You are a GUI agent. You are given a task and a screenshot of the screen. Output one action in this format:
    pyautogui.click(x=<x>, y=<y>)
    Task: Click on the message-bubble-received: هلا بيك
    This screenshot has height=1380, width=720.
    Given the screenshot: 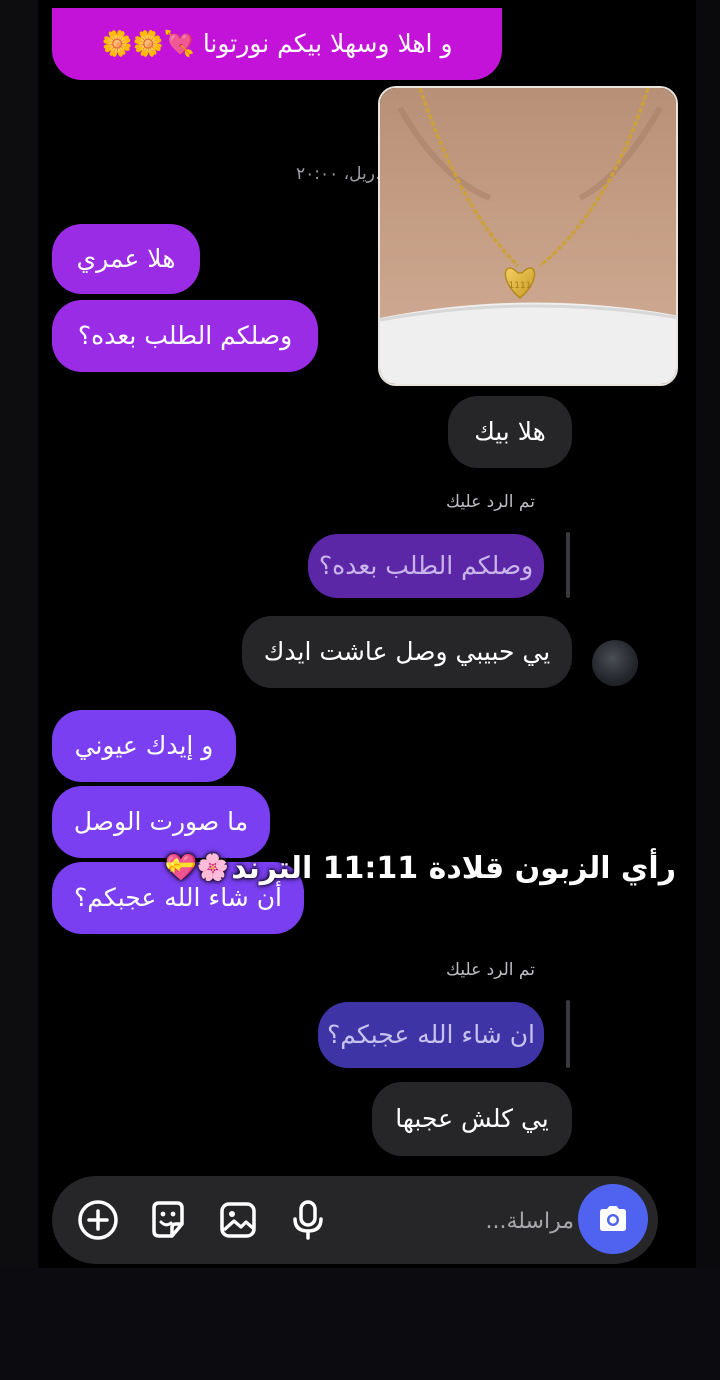 What is the action you would take?
    pyautogui.click(x=510, y=432)
    